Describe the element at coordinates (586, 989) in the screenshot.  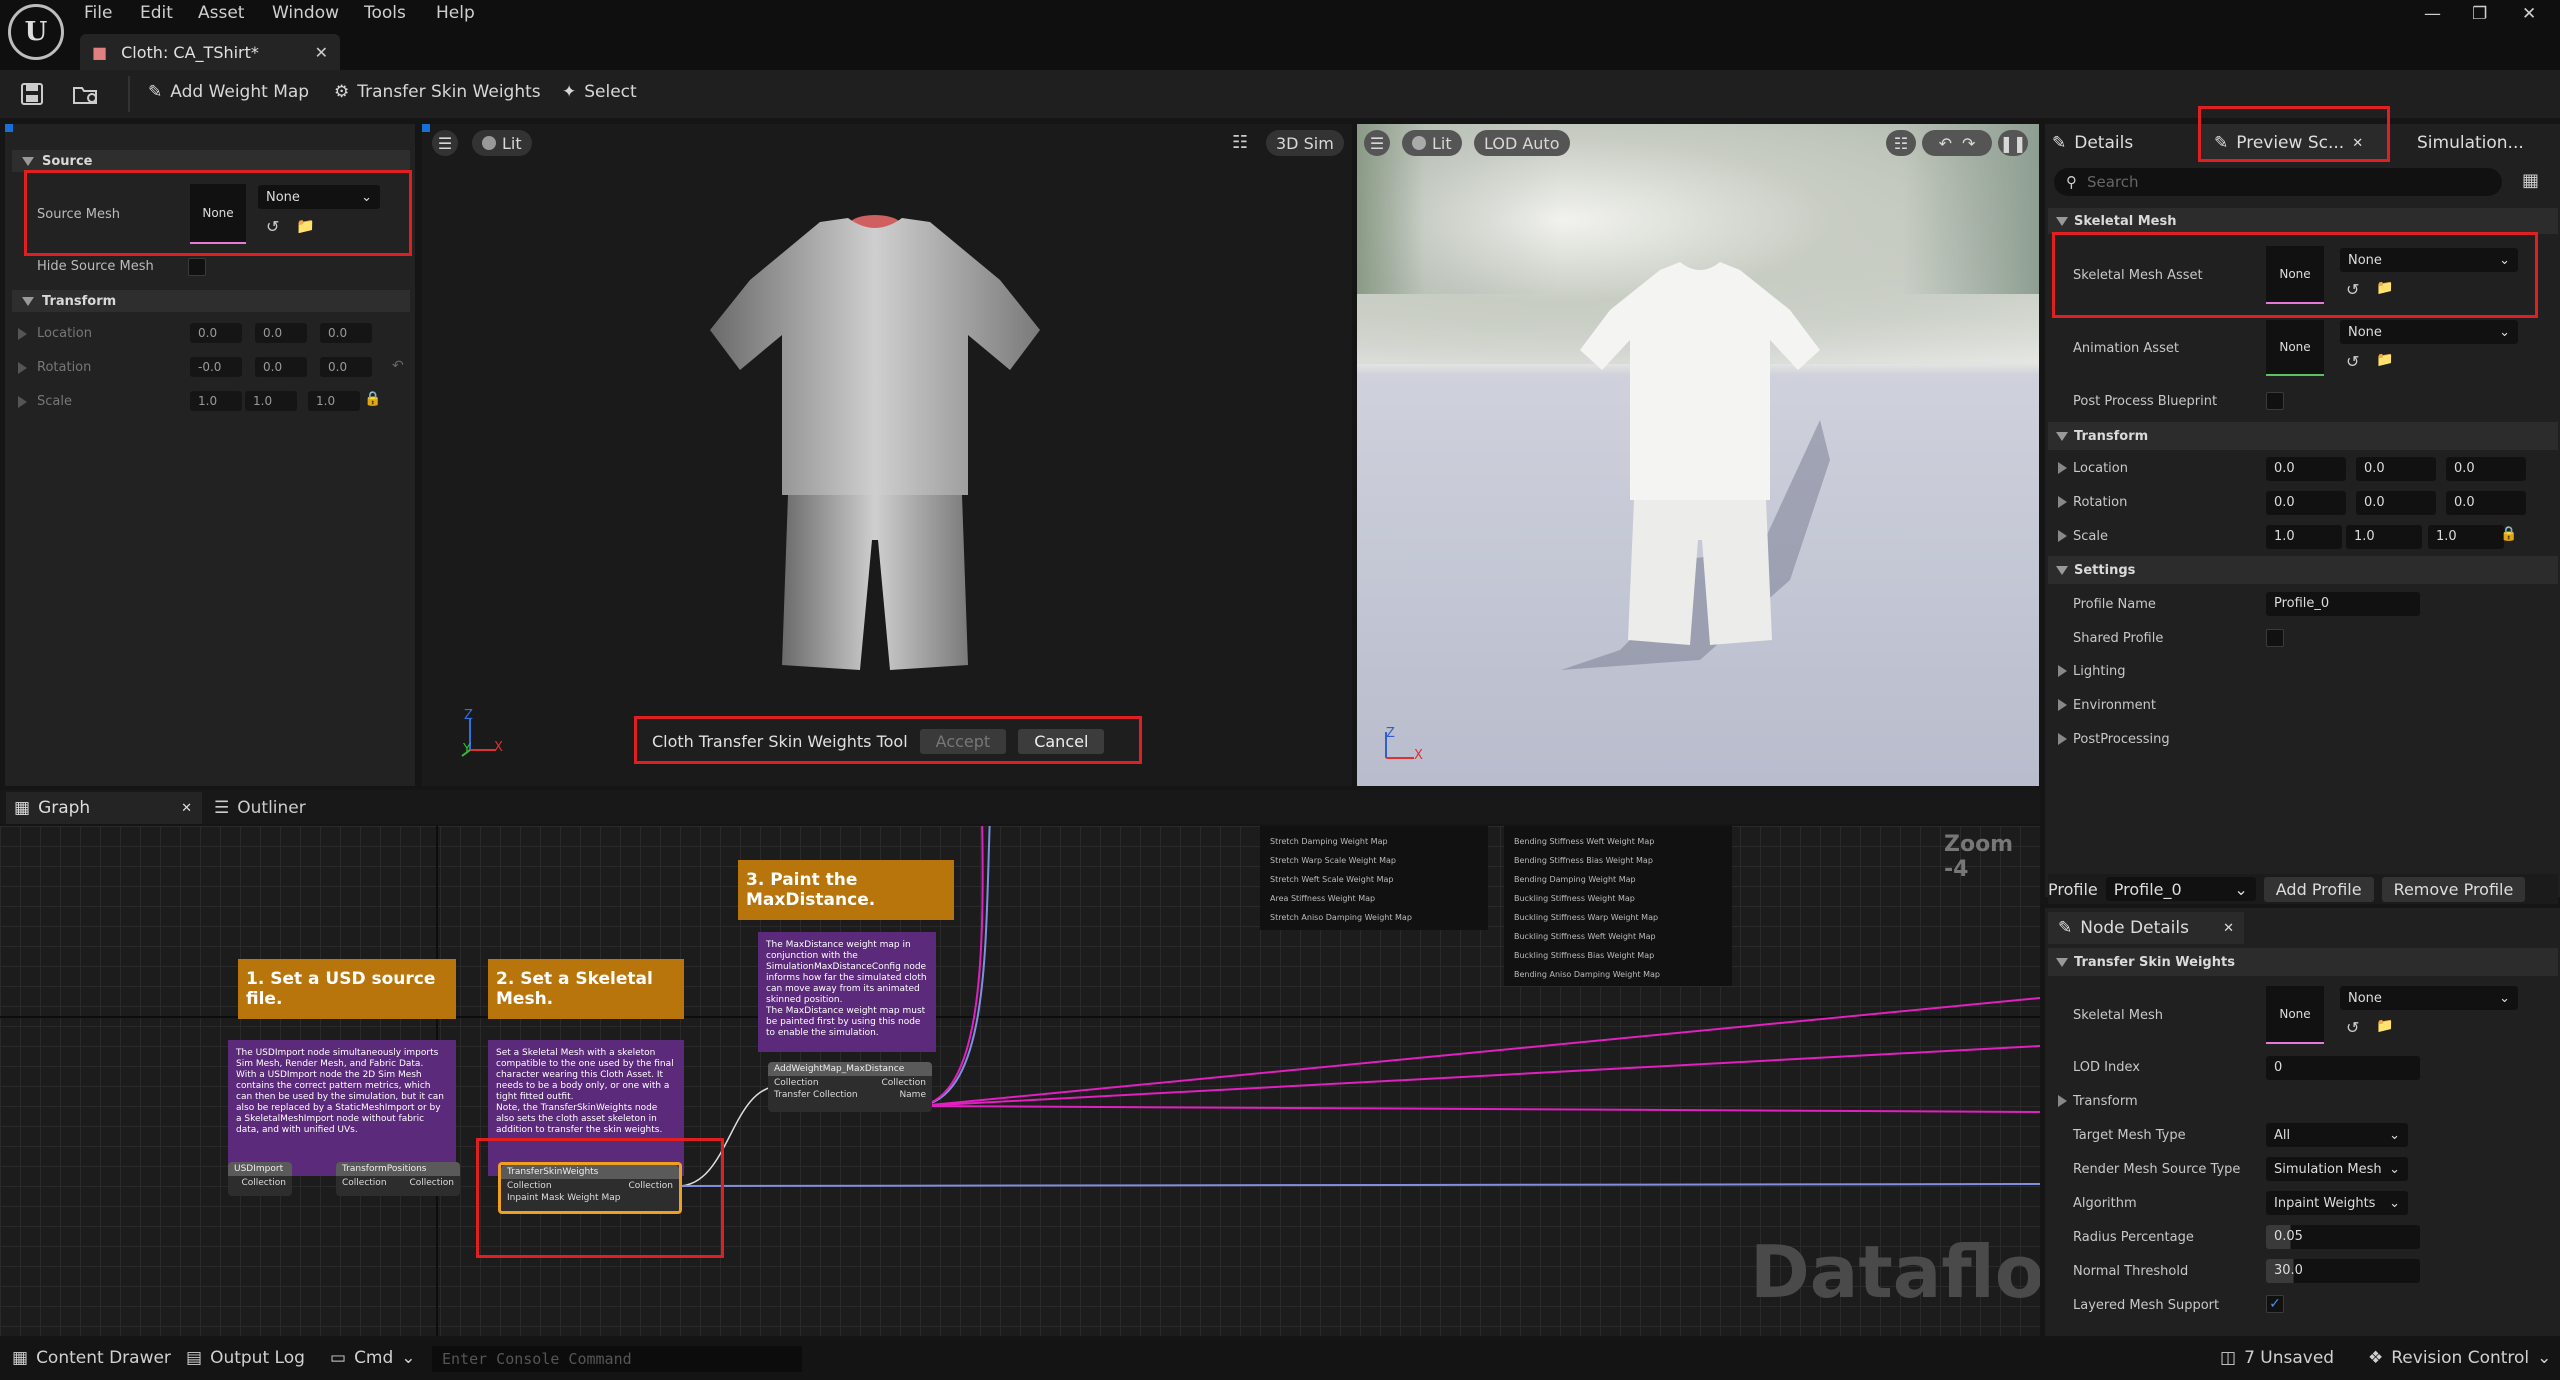
I see `comment-skeletal-mesh: 2. Set a Skeletal Mesh.` at that location.